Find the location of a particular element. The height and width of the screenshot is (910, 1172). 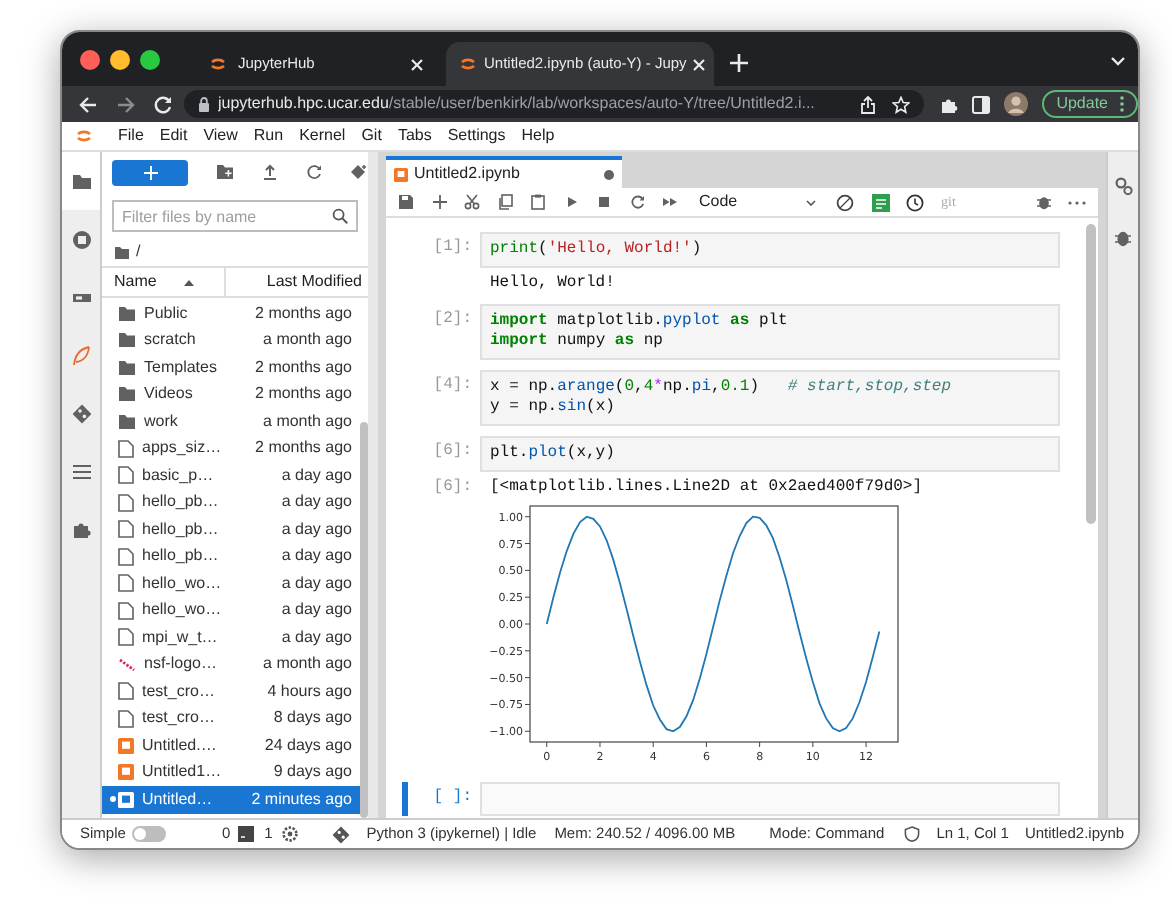

list-icon is located at coordinates (81, 471).